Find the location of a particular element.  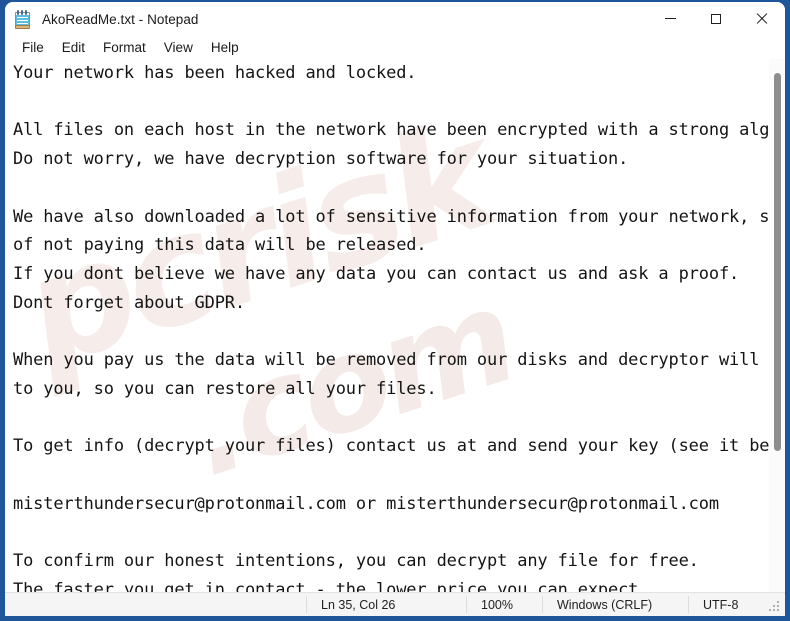

menu-item-format: Format is located at coordinates (124, 47).